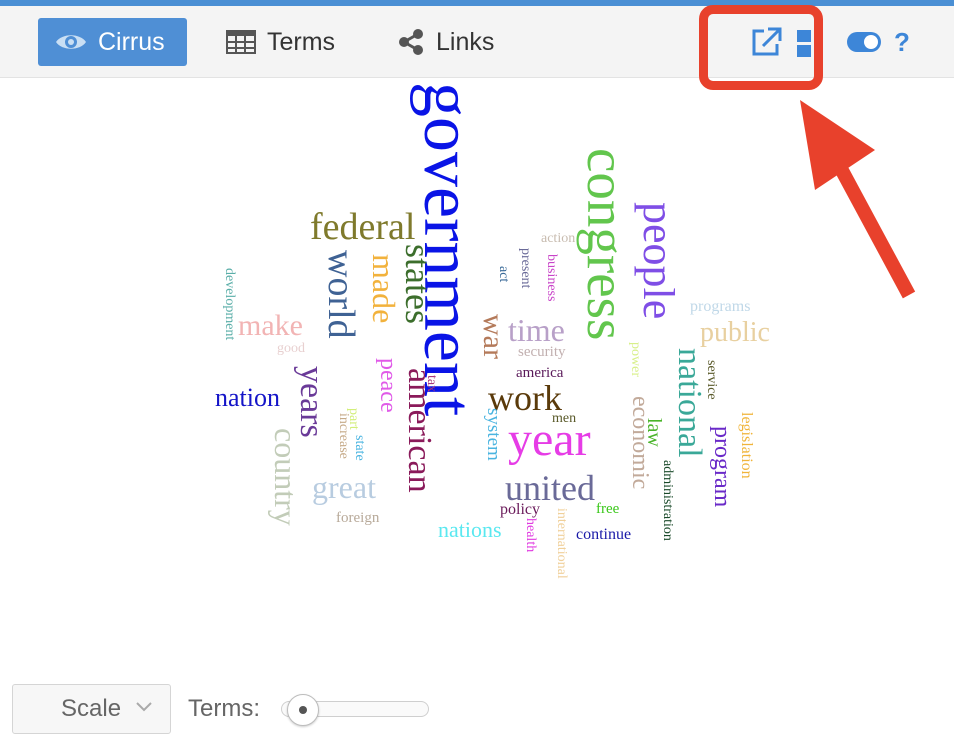 This screenshot has height=750, width=954. What do you see at coordinates (247, 398) in the screenshot?
I see `word-nation: nation` at bounding box center [247, 398].